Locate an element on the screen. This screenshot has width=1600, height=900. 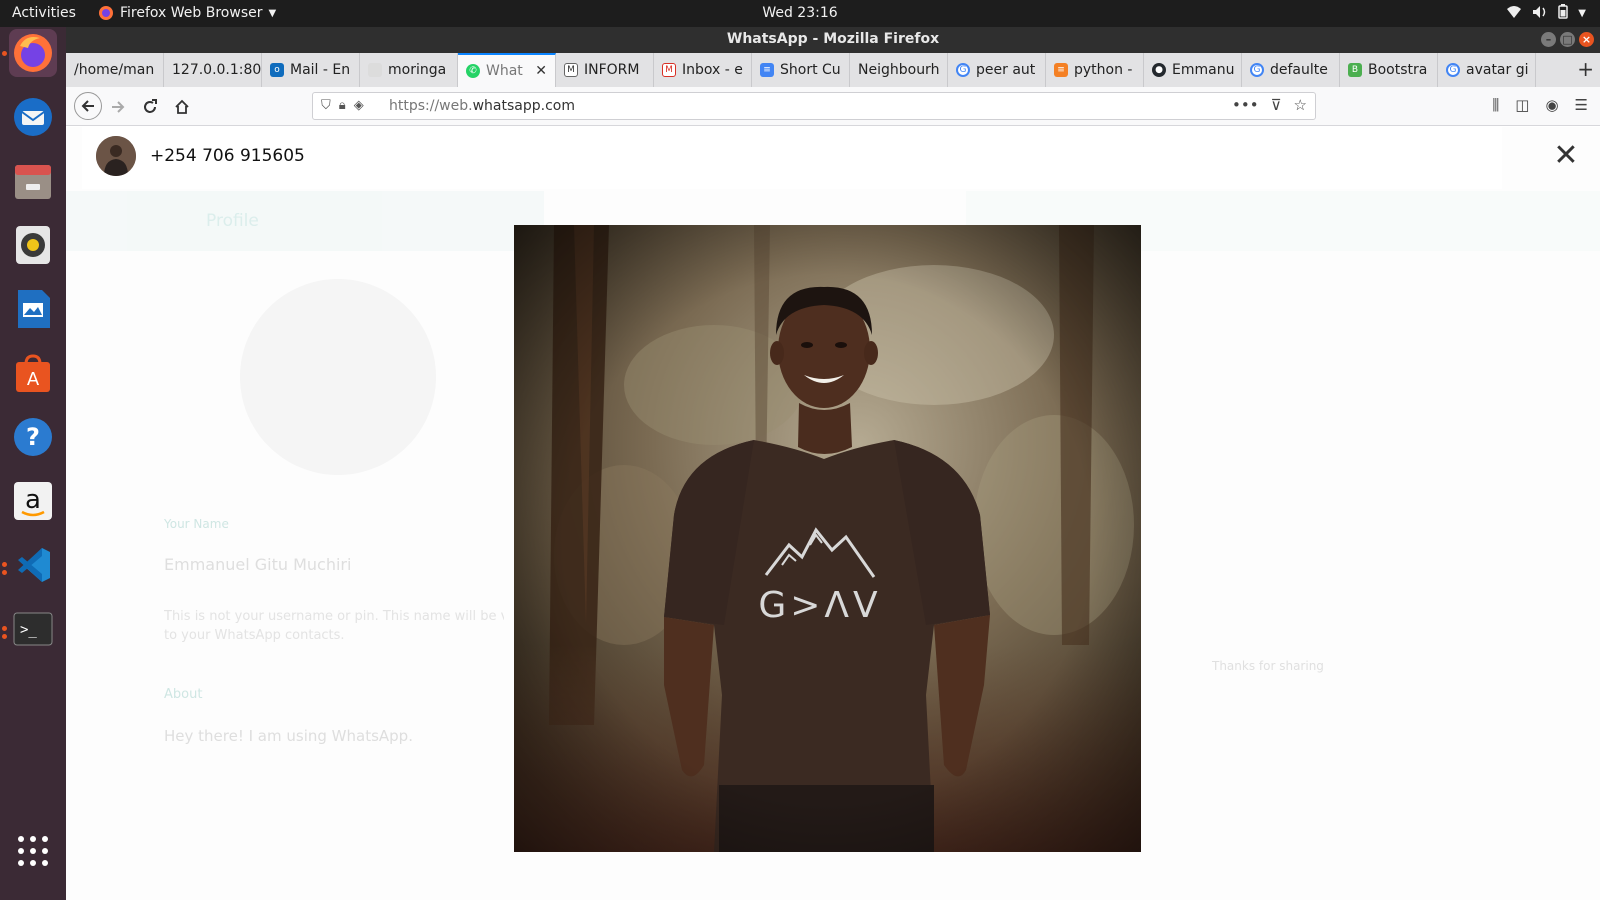
svg-text: a is located at coordinates (33, 500).